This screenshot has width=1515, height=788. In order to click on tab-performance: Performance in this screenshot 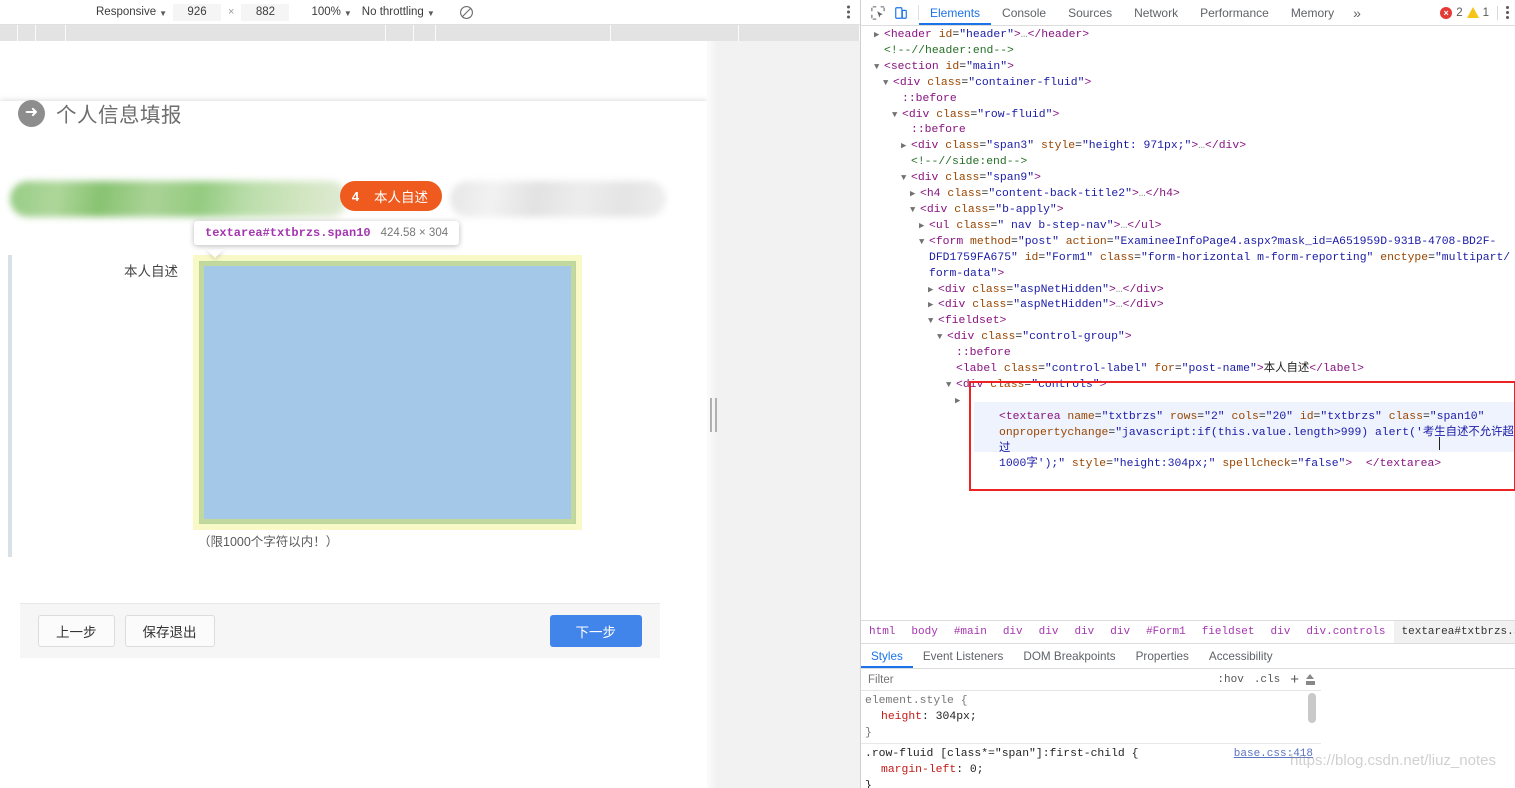, I will do `click(1234, 12)`.